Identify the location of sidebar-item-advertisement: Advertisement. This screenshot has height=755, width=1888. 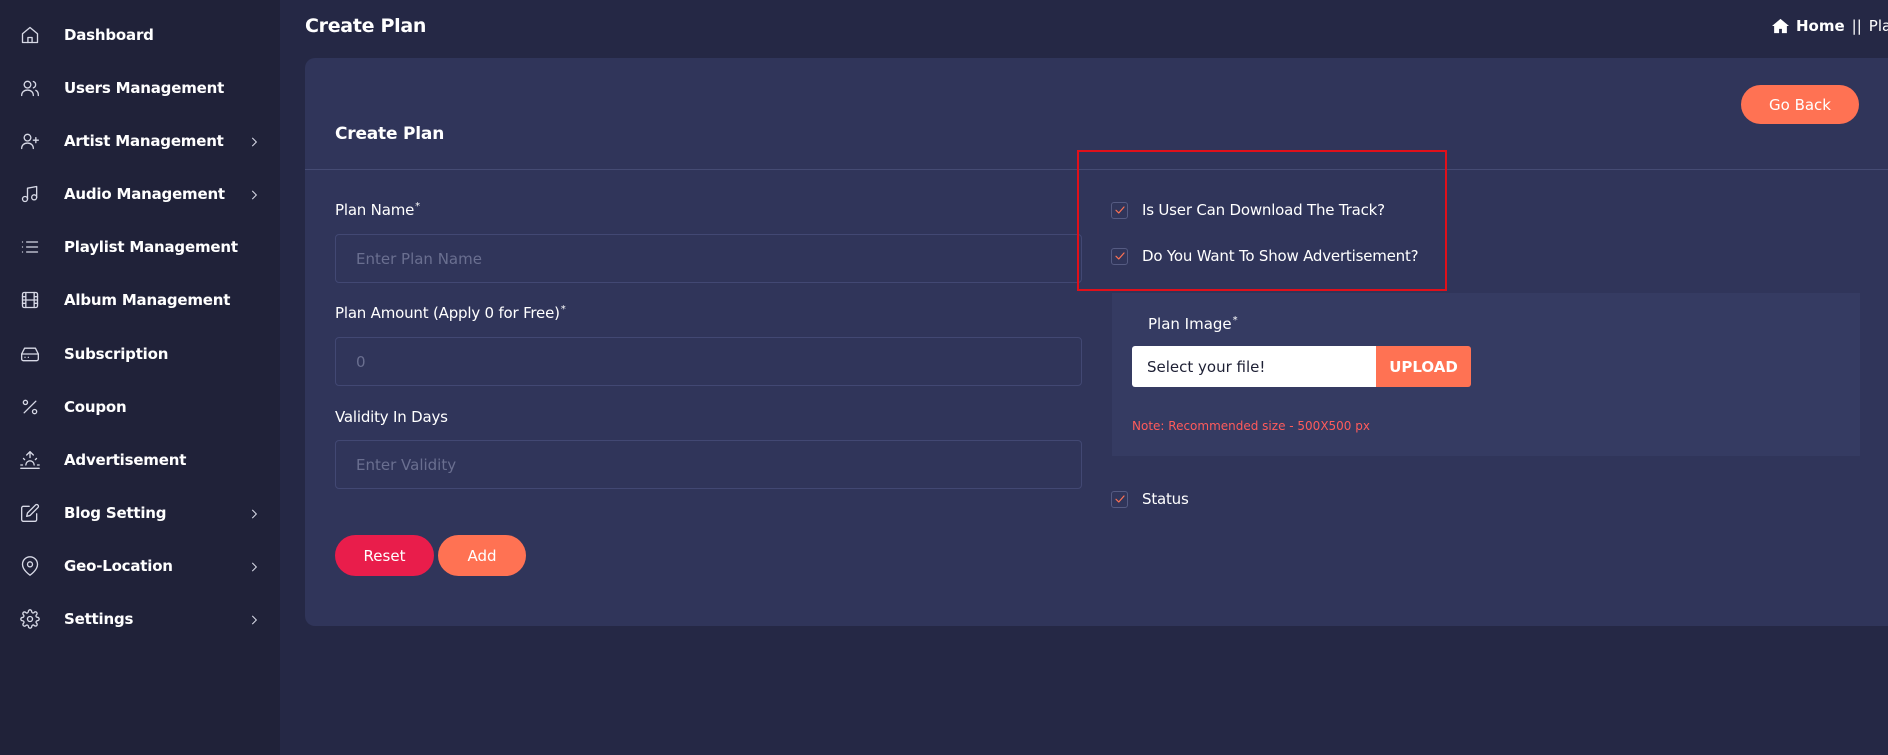
(140, 459).